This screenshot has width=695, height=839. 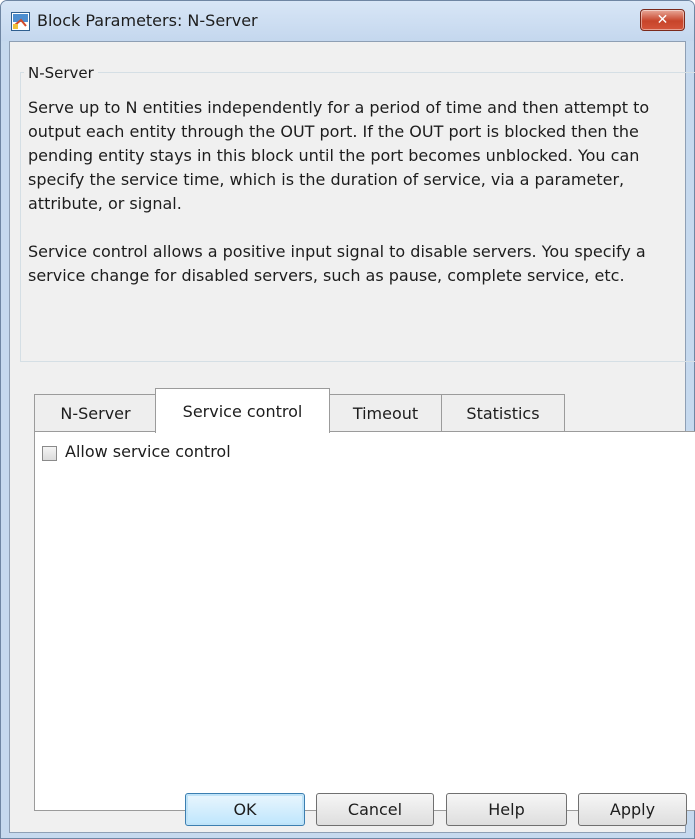 What do you see at coordinates (503, 413) in the screenshot?
I see `tab-statistics: Statistics` at bounding box center [503, 413].